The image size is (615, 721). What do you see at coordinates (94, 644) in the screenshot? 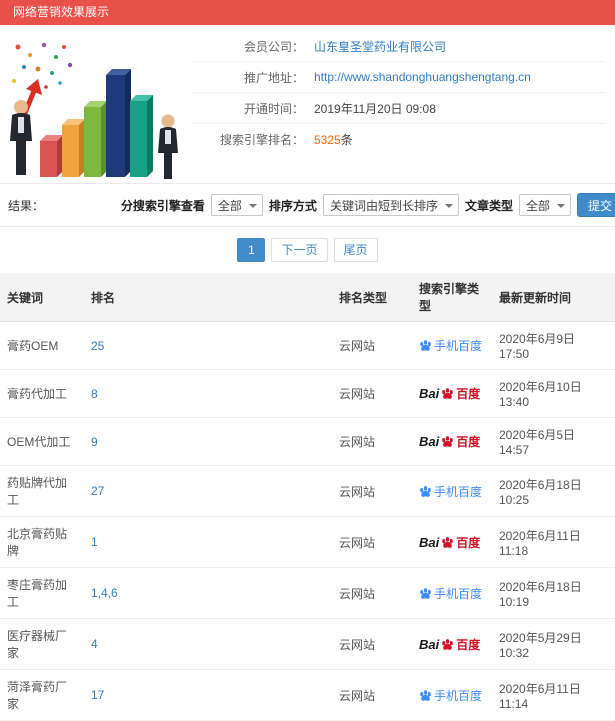
I see `rank-link: 4` at bounding box center [94, 644].